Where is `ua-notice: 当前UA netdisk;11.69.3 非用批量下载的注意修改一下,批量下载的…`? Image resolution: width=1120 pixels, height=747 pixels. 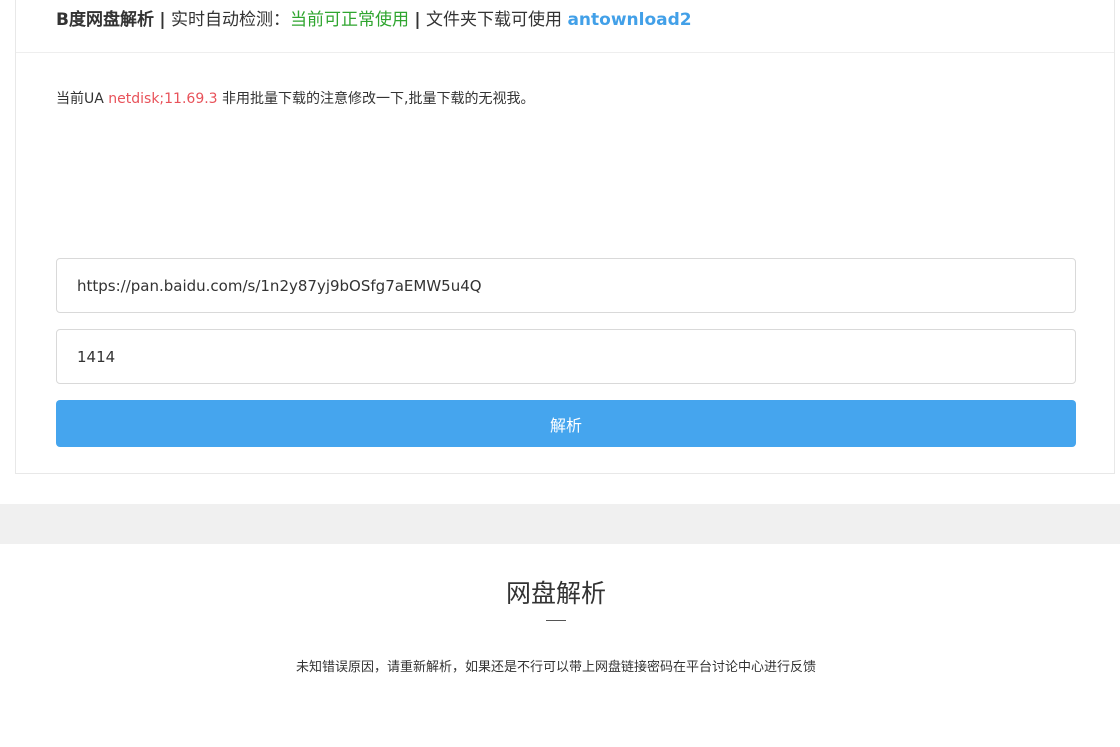 ua-notice: 当前UA netdisk;11.69.3 非用批量下载的注意修改一下,批量下载的… is located at coordinates (295, 98).